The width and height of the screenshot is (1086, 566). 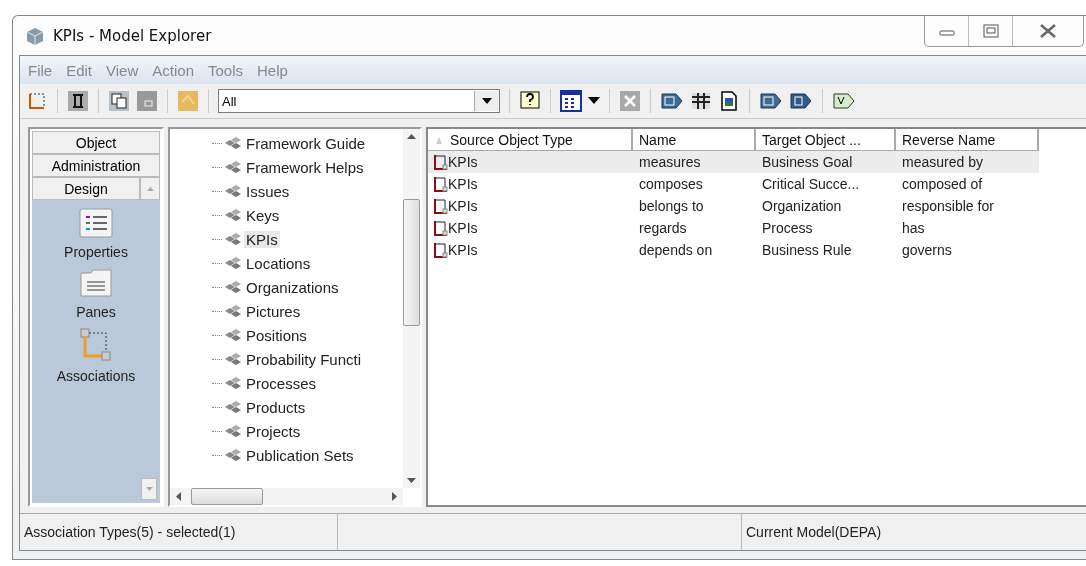 I want to click on association-icon, so click(x=96, y=345).